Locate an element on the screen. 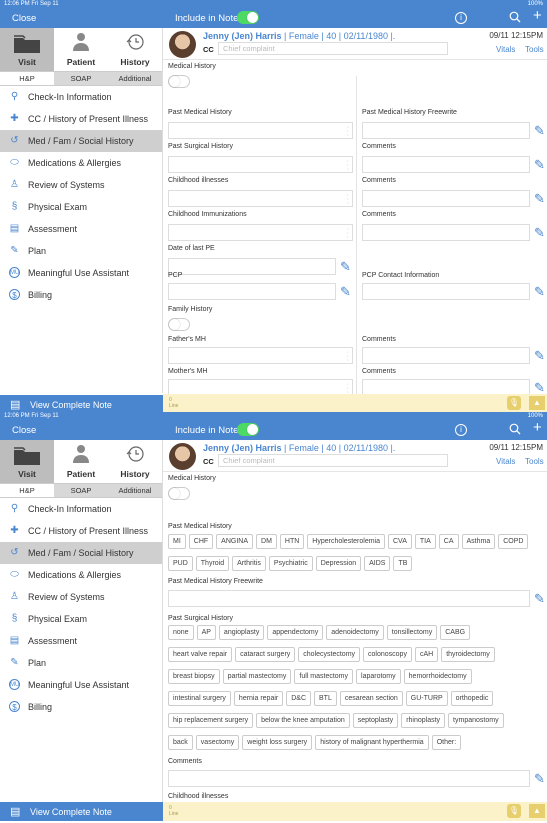  date-last-pe-input is located at coordinates (252, 266).